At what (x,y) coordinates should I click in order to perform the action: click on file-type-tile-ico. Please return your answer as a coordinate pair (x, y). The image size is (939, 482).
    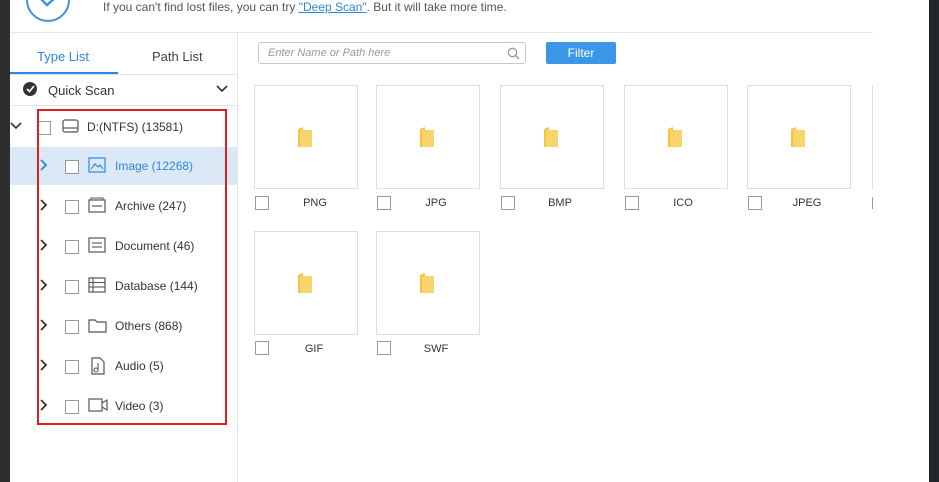
    Looking at the image, I should click on (676, 137).